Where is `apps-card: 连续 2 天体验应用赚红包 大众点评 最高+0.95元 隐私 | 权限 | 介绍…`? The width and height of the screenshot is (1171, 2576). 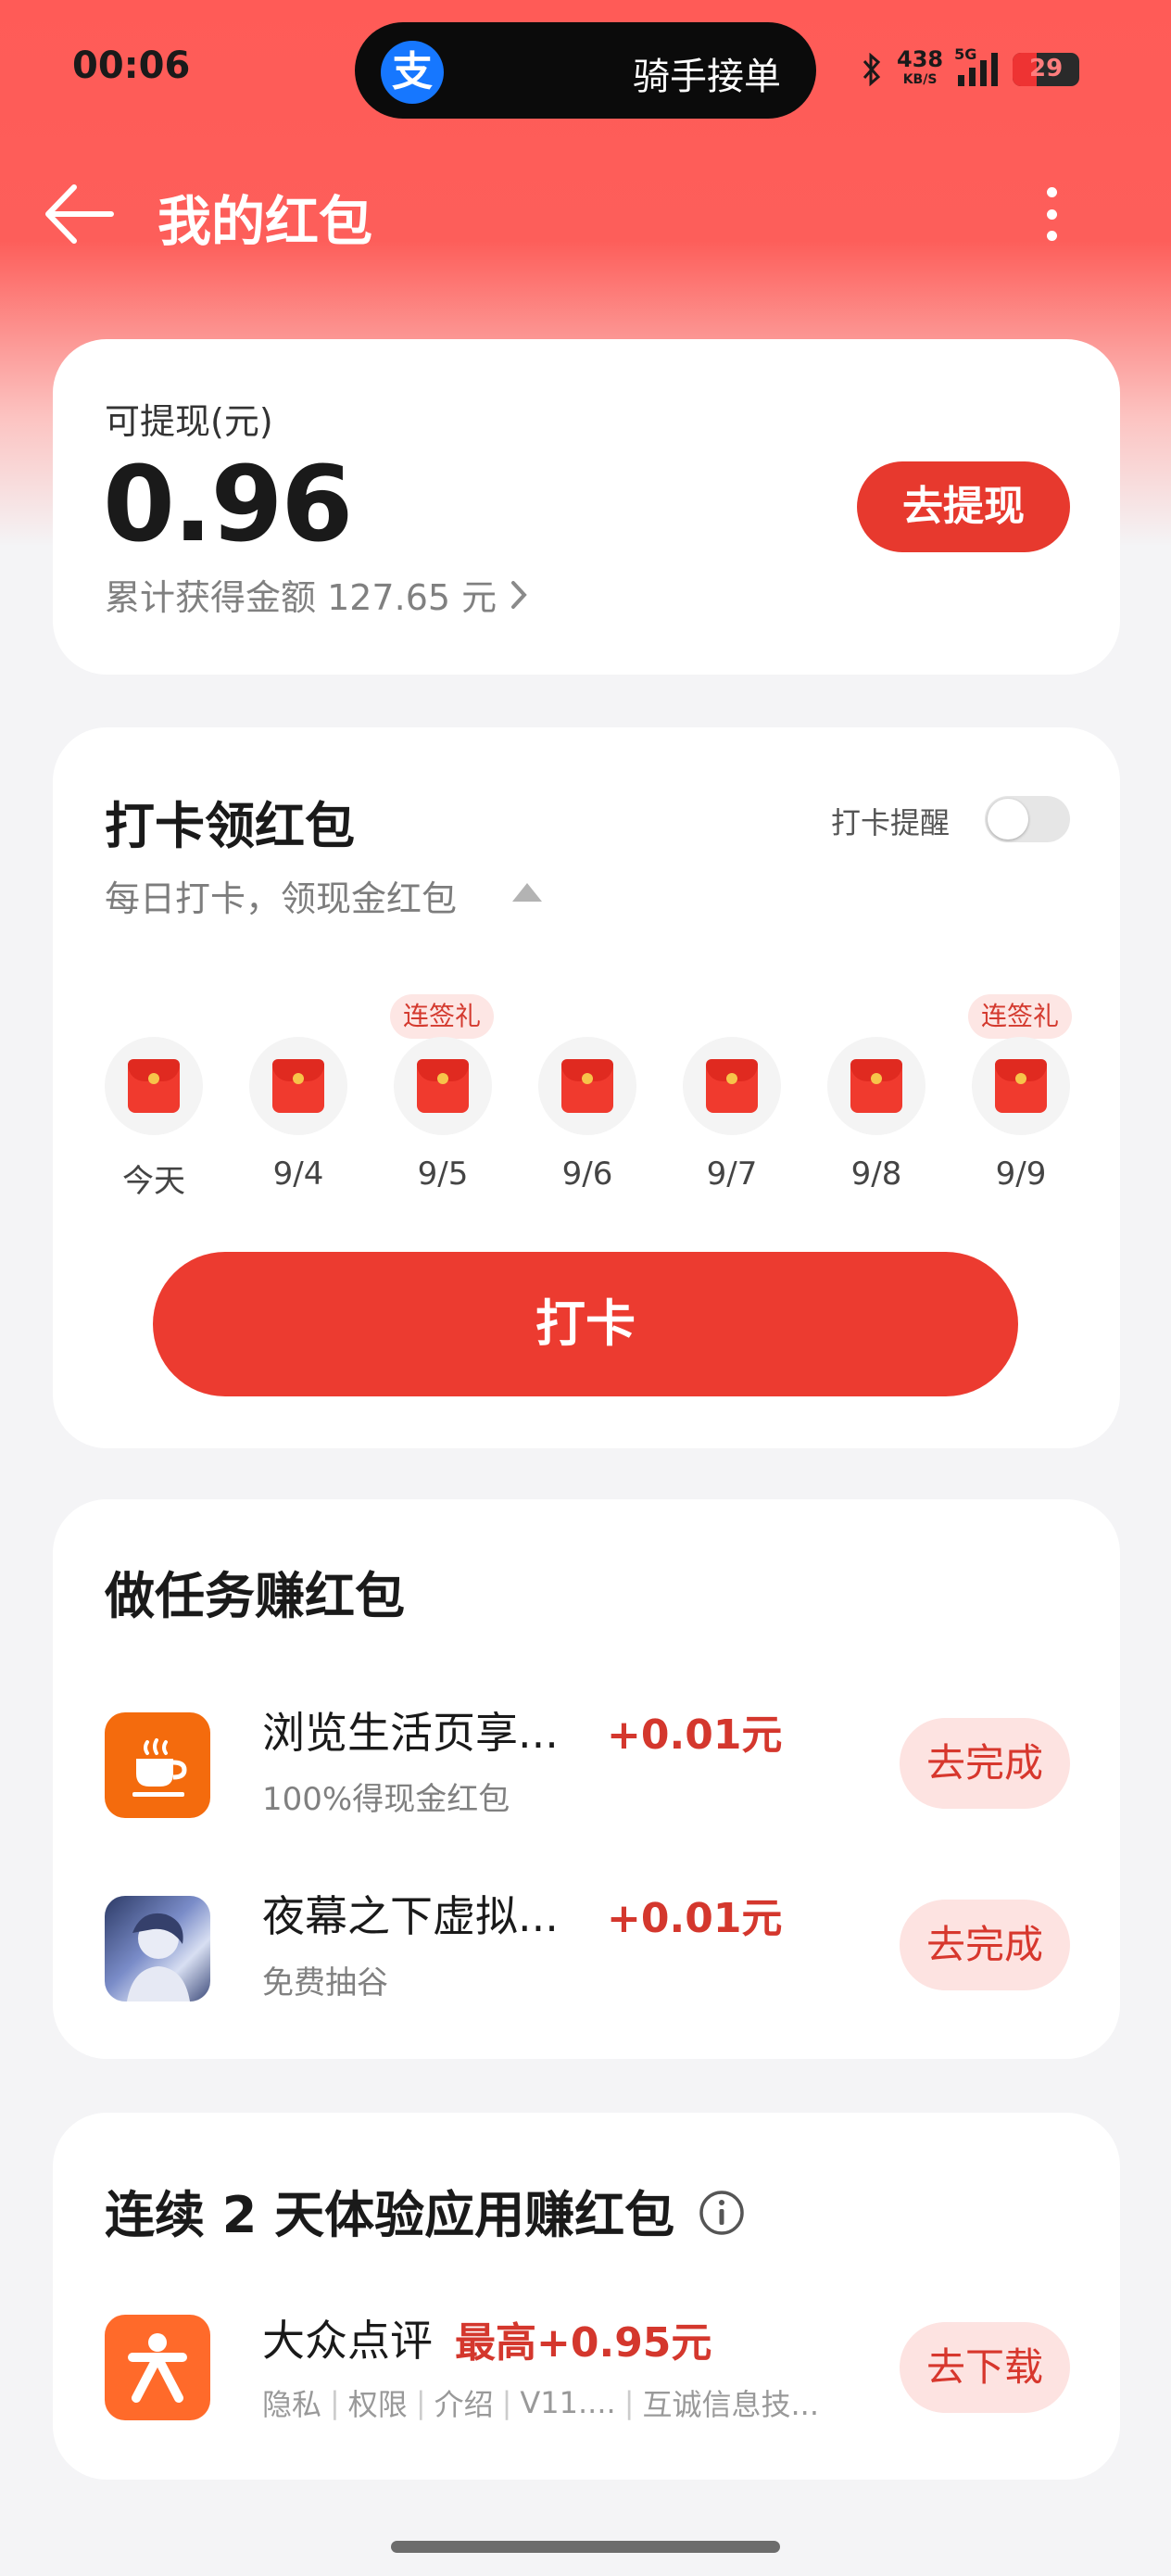
apps-card: 连续 2 天体验应用赚红包 大众点评 最高+0.95元 隐私 | 权限 | 介绍… is located at coordinates (587, 2296).